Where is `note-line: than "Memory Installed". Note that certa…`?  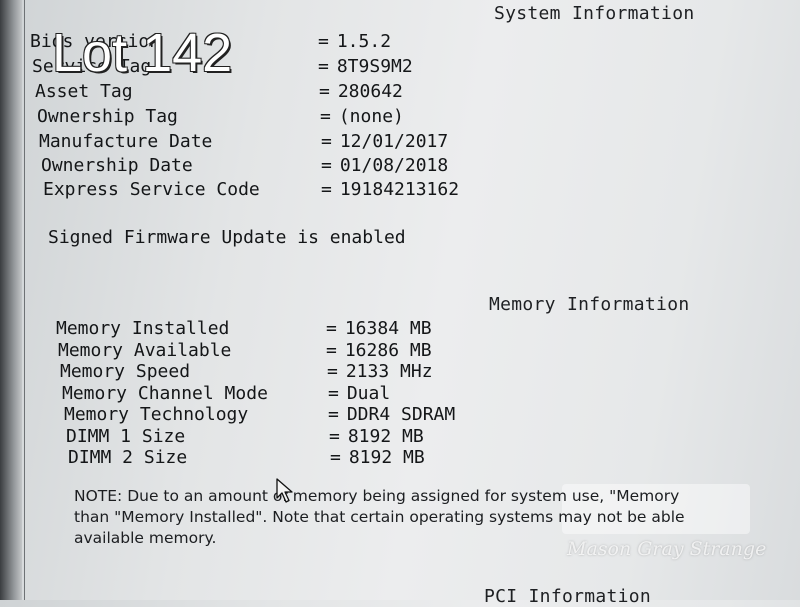
note-line: than "Memory Installed". Note that certa… is located at coordinates (379, 517).